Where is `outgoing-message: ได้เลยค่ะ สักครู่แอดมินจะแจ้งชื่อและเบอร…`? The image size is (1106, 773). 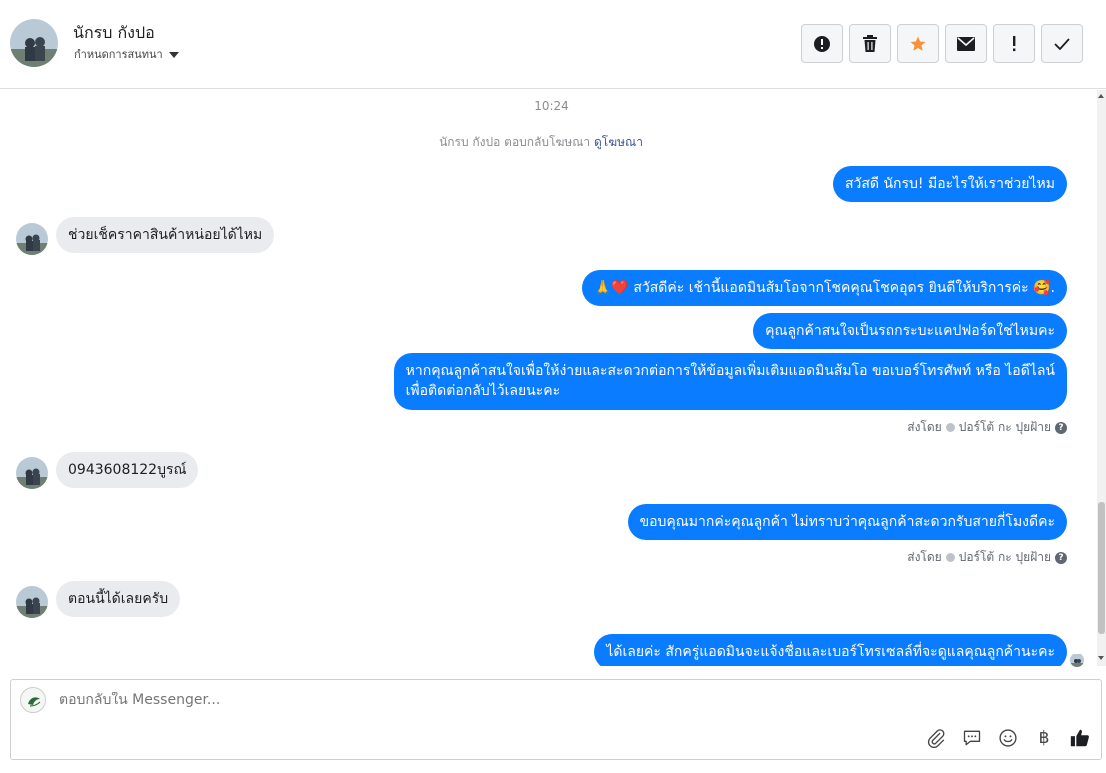
outgoing-message: ได้เลยค่ะ สักครู่แอดมินจะแจ้งชื่อและเบอร… is located at coordinates (830, 650).